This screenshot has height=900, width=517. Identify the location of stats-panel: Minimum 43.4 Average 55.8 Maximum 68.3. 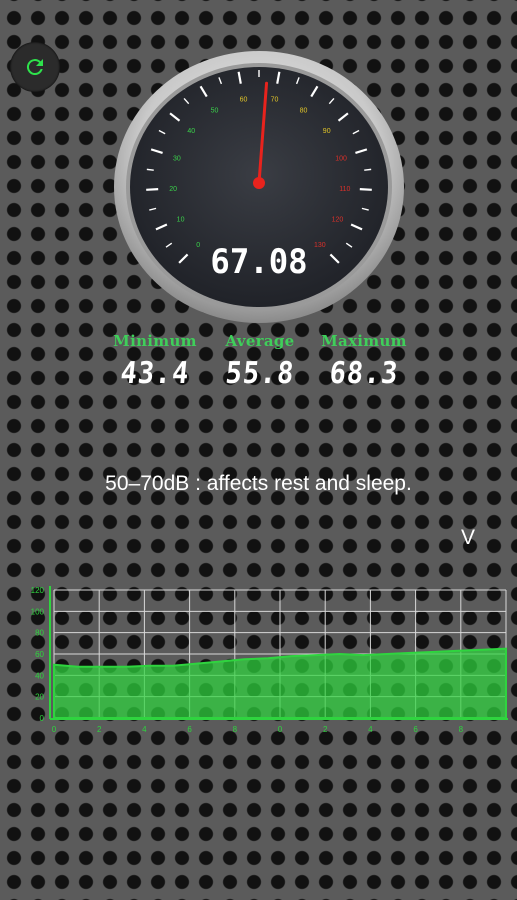
(258, 367).